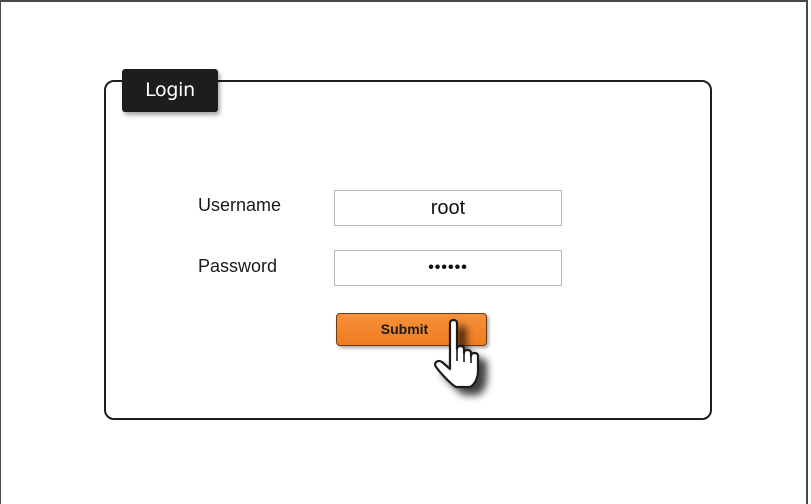  What do you see at coordinates (240, 205) in the screenshot?
I see `username-label: Username` at bounding box center [240, 205].